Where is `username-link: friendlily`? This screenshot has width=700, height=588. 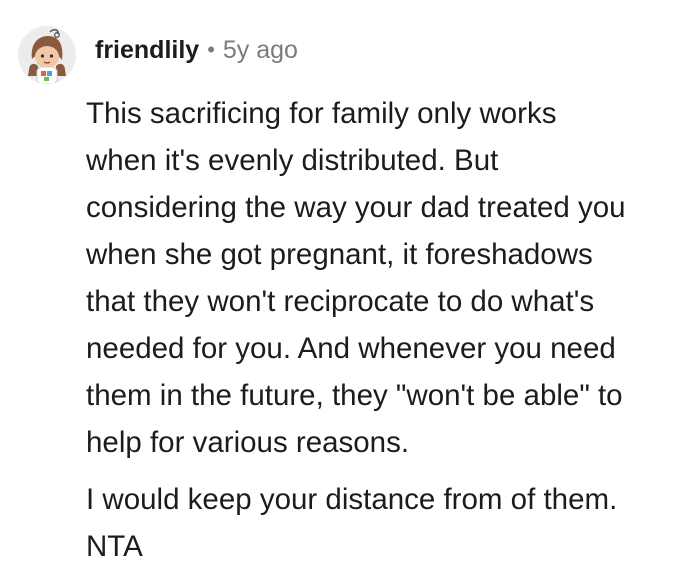 username-link: friendlily is located at coordinates (147, 50).